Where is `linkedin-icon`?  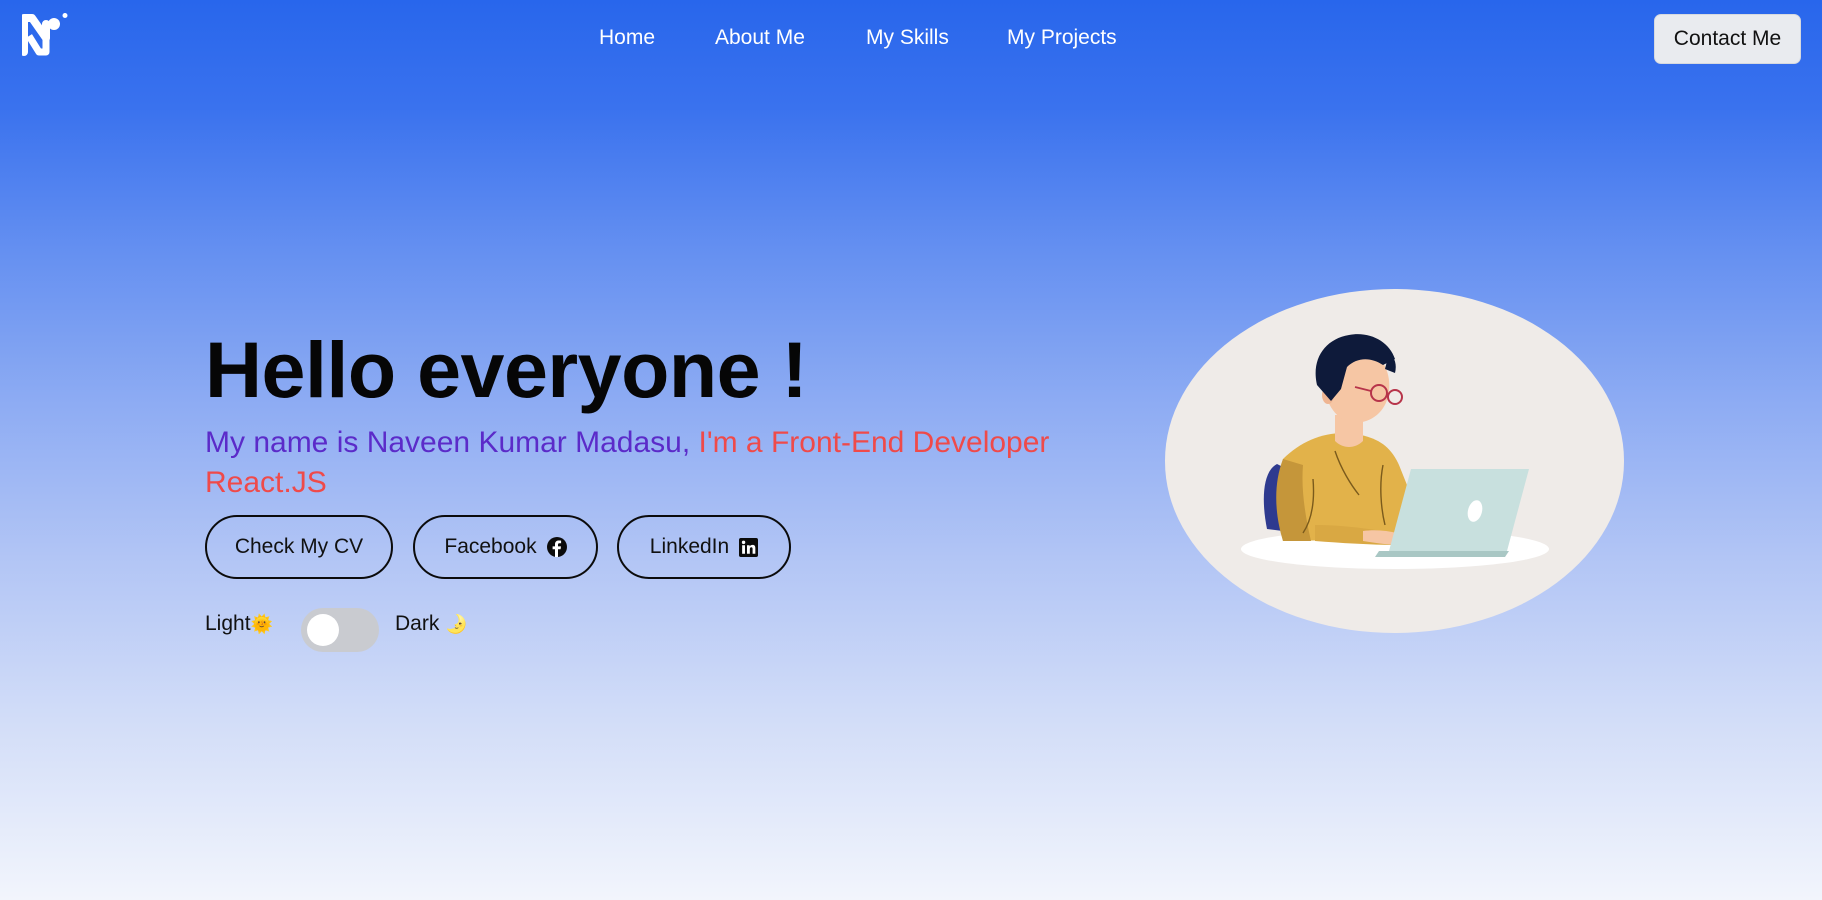
linkedin-icon is located at coordinates (749, 547).